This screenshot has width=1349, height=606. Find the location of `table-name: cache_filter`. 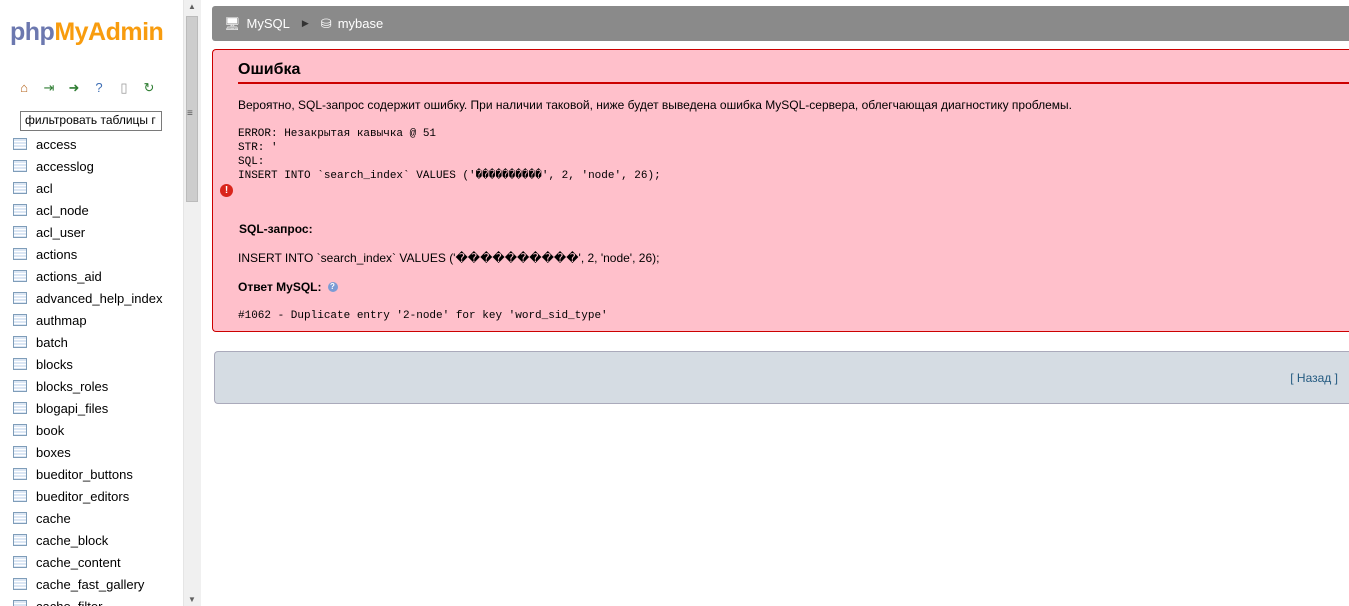

table-name: cache_filter is located at coordinates (69, 602).